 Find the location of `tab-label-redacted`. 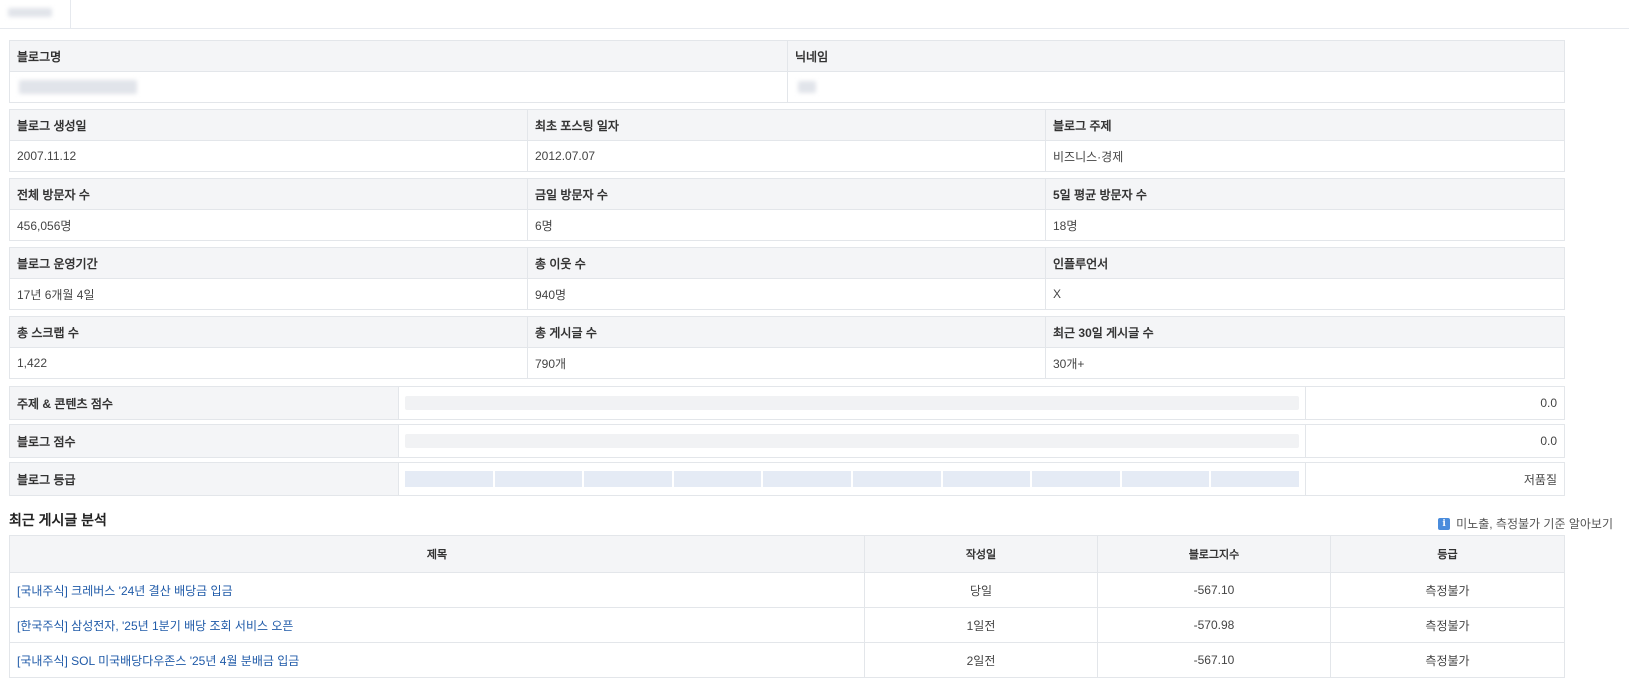

tab-label-redacted is located at coordinates (30, 12).